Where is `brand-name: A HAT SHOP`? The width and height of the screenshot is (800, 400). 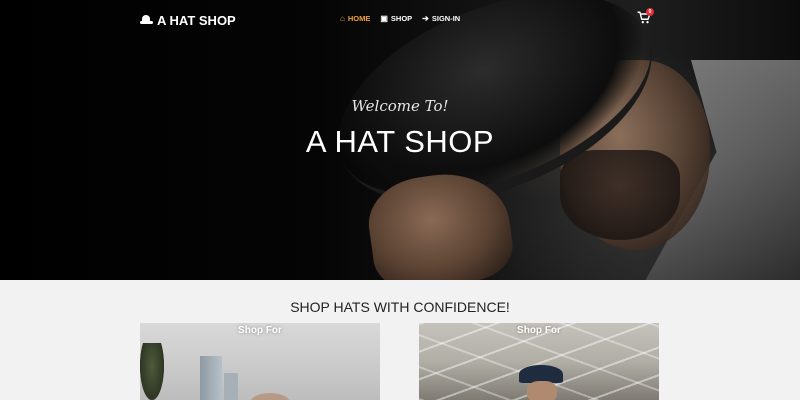 brand-name: A HAT SHOP is located at coordinates (196, 20).